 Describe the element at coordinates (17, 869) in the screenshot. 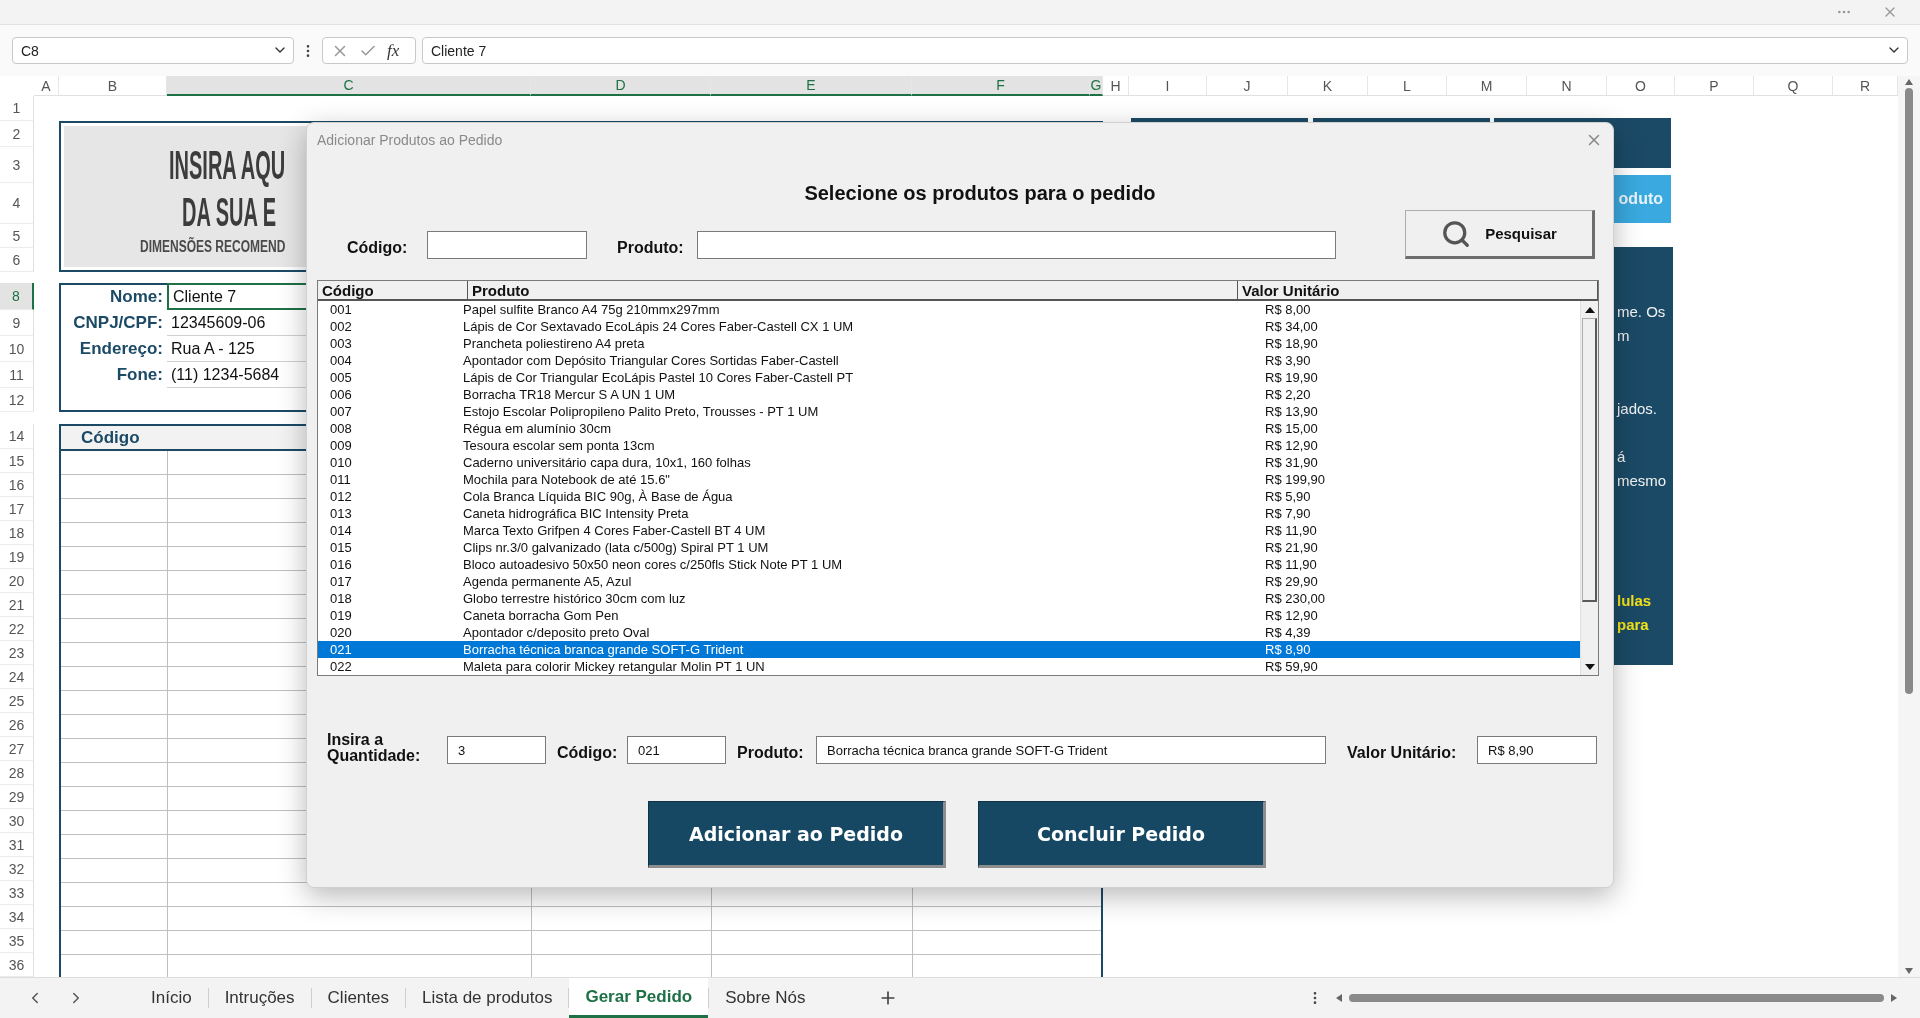

I see `row-header: 32` at that location.